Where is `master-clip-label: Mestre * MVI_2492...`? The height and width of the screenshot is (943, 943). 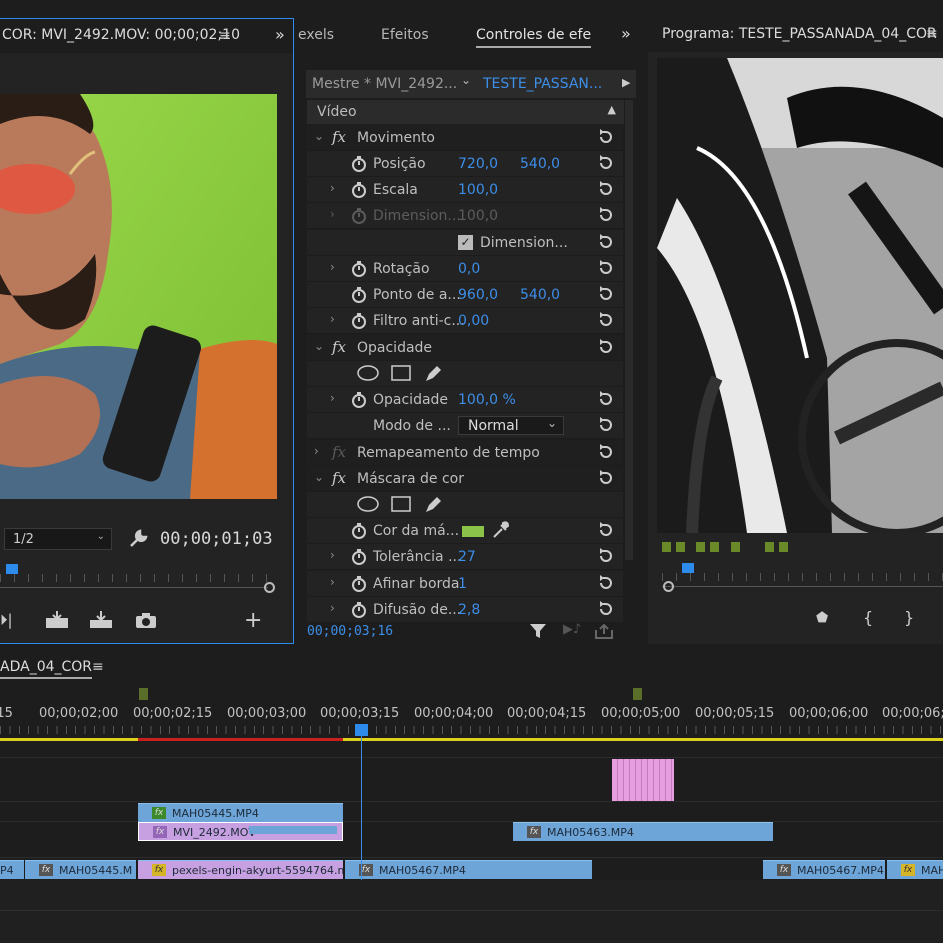
master-clip-label: Mestre * MVI_2492... is located at coordinates (384, 84).